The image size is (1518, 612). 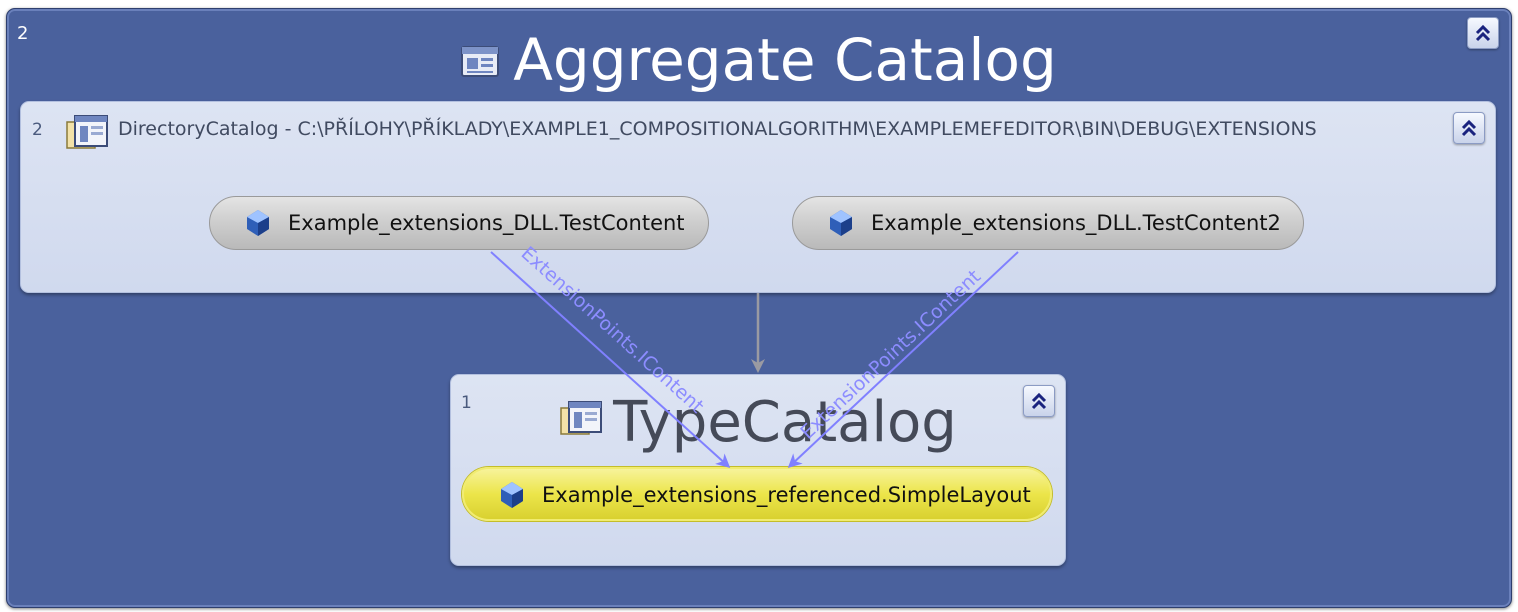 I want to click on directory-collapse-button, so click(x=1469, y=128).